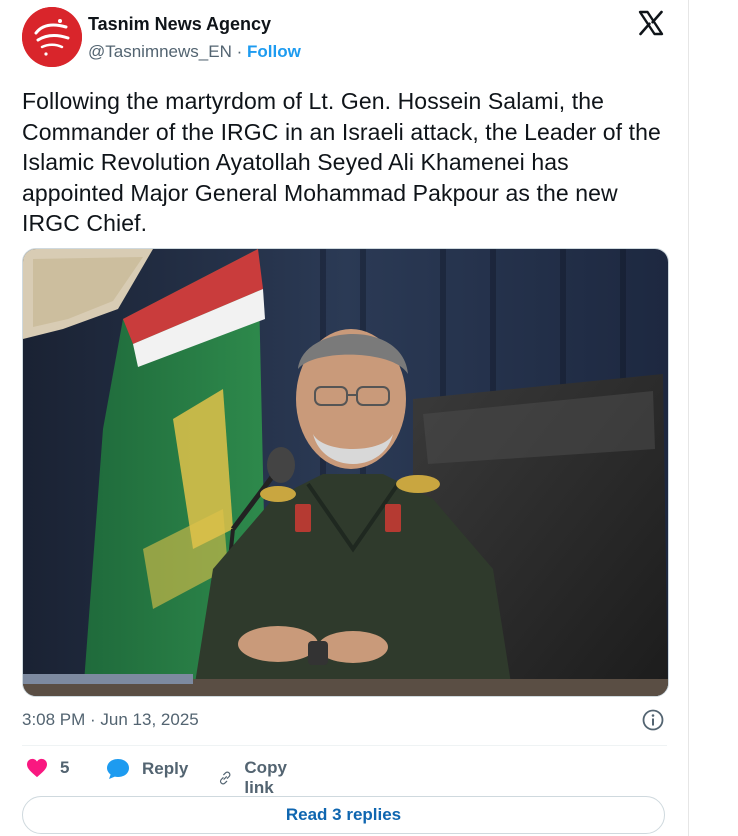 Image resolution: width=738 pixels, height=836 pixels. I want to click on like-count: 5, so click(65, 767).